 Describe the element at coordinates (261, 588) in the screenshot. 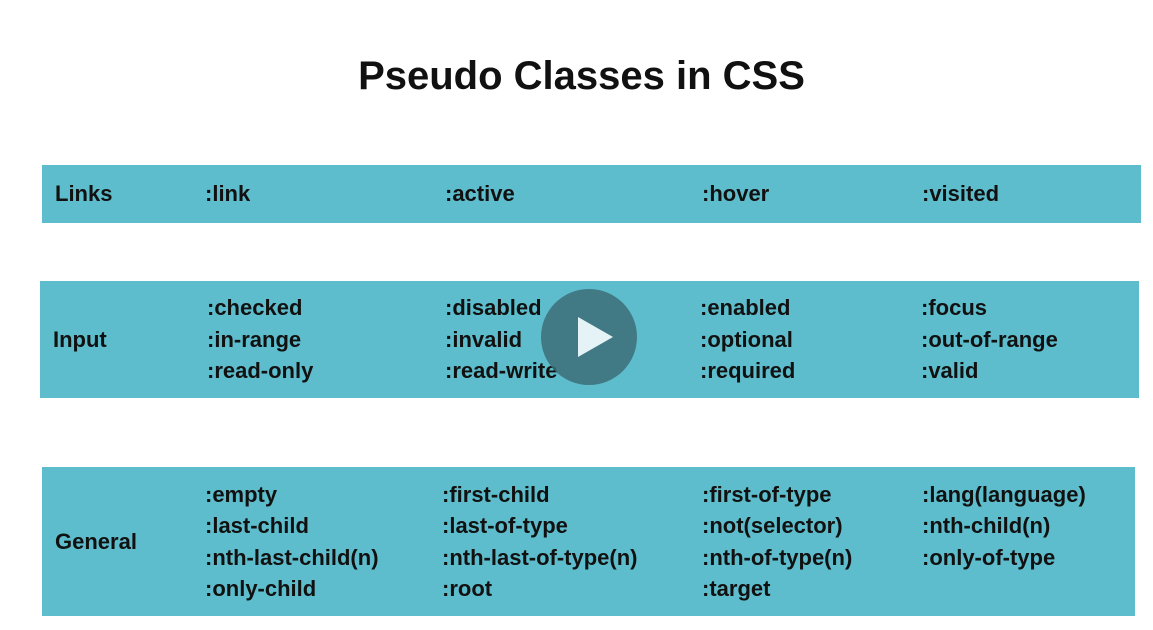

I see `pseudo-class-item: :only-child` at that location.